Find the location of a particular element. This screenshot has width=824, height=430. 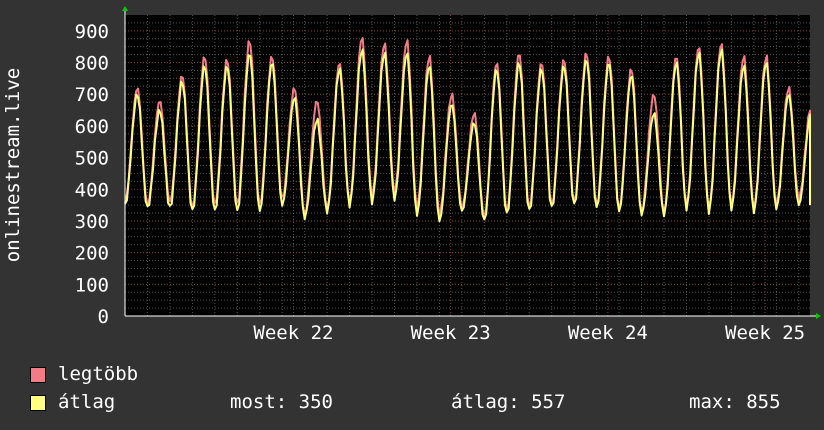

stat-most: most: 350 is located at coordinates (281, 402).